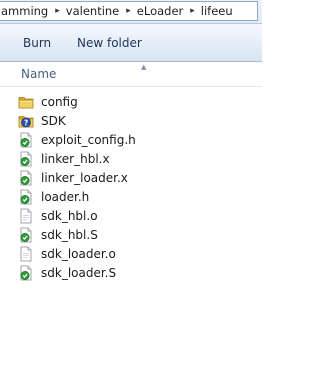 The width and height of the screenshot is (320, 371). Describe the element at coordinates (217, 11) in the screenshot. I see `breadcrumb-item-lifeeu: lifeeu` at that location.